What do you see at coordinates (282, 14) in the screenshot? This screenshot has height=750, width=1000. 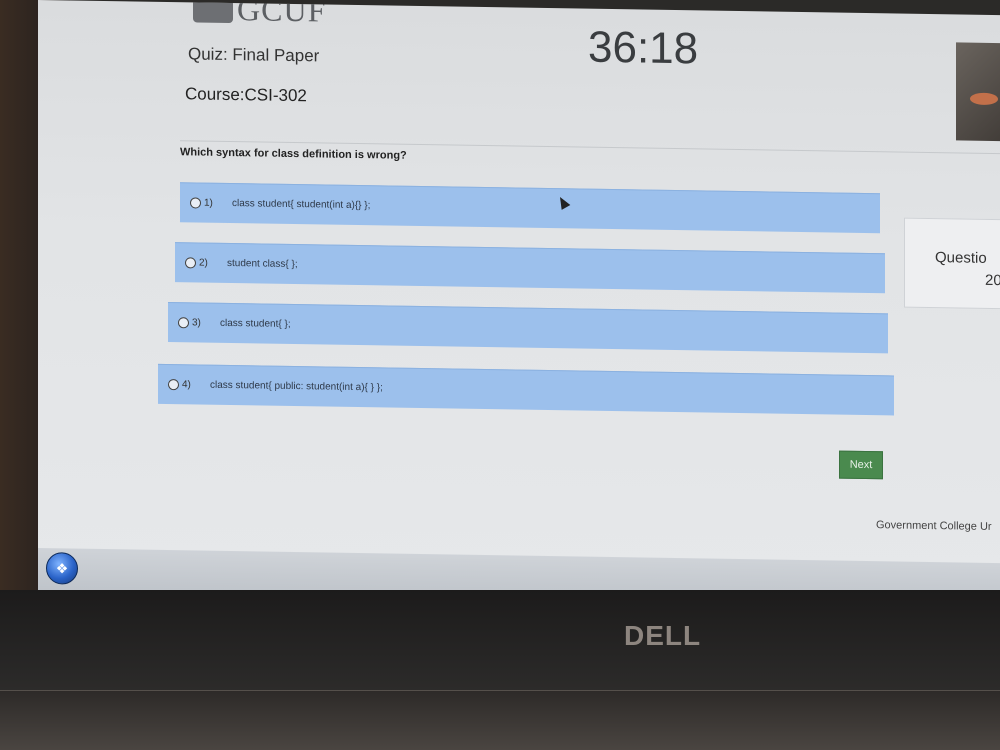 I see `logo-text: GCUF` at bounding box center [282, 14].